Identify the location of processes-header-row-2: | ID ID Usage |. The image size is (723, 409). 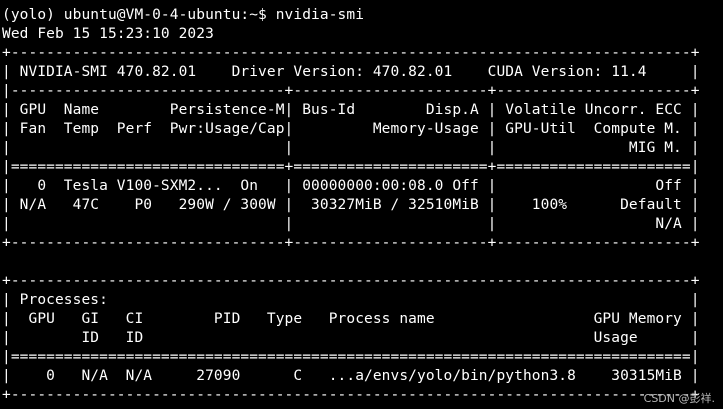
(351, 338).